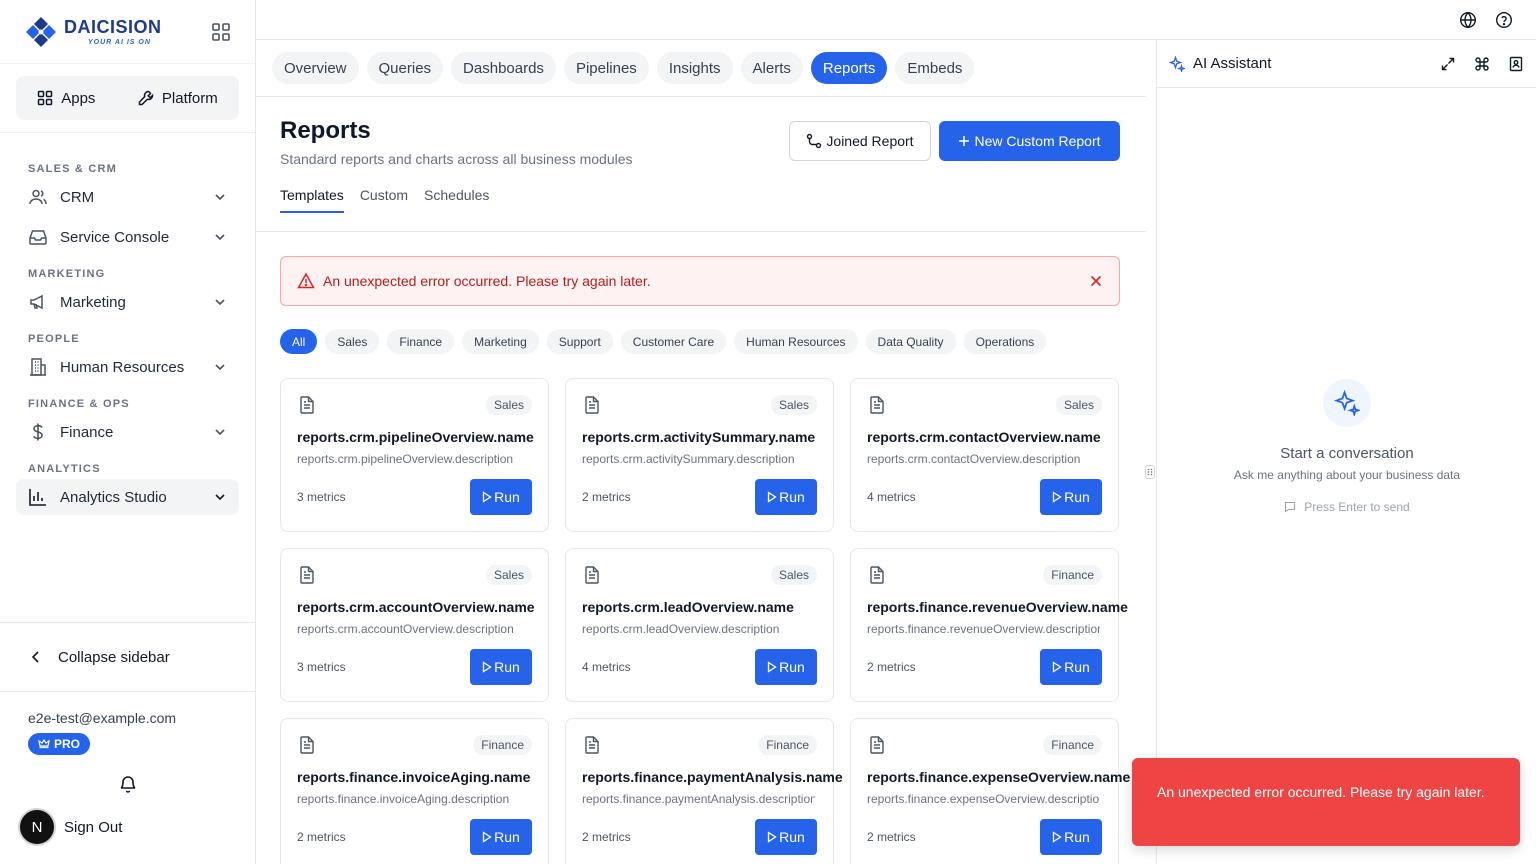  What do you see at coordinates (500, 341) in the screenshot?
I see `filter-chip-marketing: Marketing` at bounding box center [500, 341].